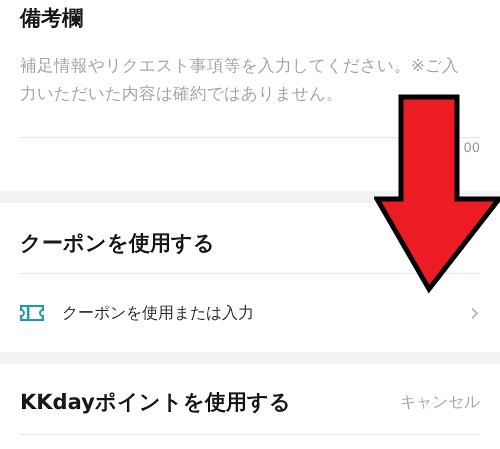 This screenshot has width=500, height=449. What do you see at coordinates (471, 149) in the screenshot?
I see `character-counter: 00` at bounding box center [471, 149].